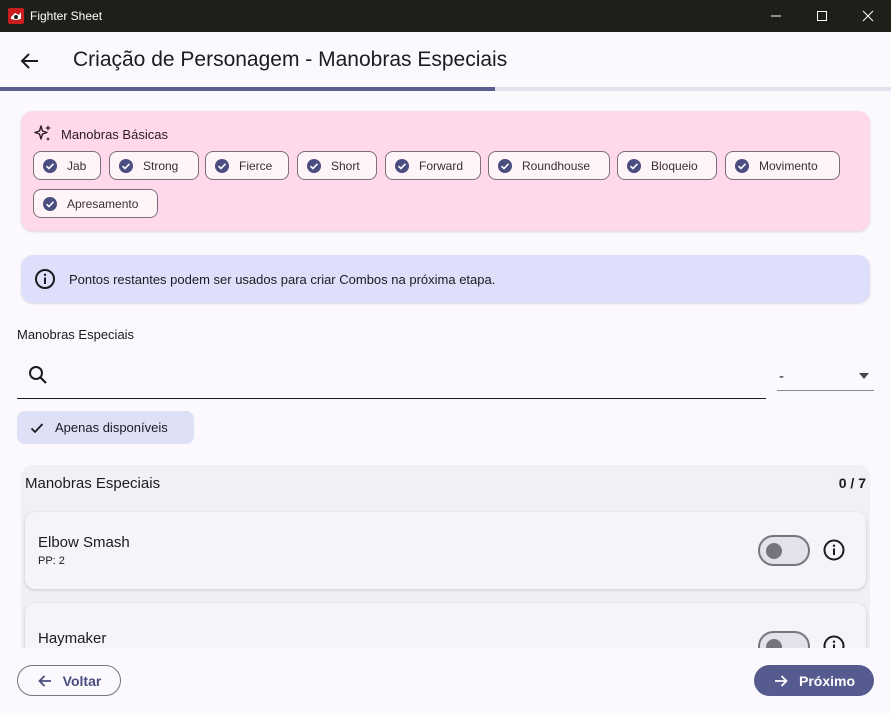 The height and width of the screenshot is (713, 891). Describe the element at coordinates (84, 542) in the screenshot. I see `maneuver-name: Elbow Smash` at that location.